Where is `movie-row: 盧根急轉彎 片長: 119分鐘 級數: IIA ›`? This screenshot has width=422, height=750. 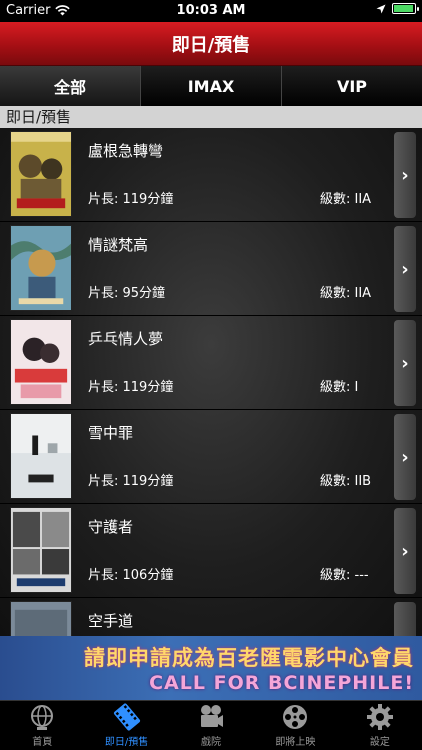
movie-row: 盧根急轉彎 片長: 119分鐘 級數: IIA › is located at coordinates (211, 175).